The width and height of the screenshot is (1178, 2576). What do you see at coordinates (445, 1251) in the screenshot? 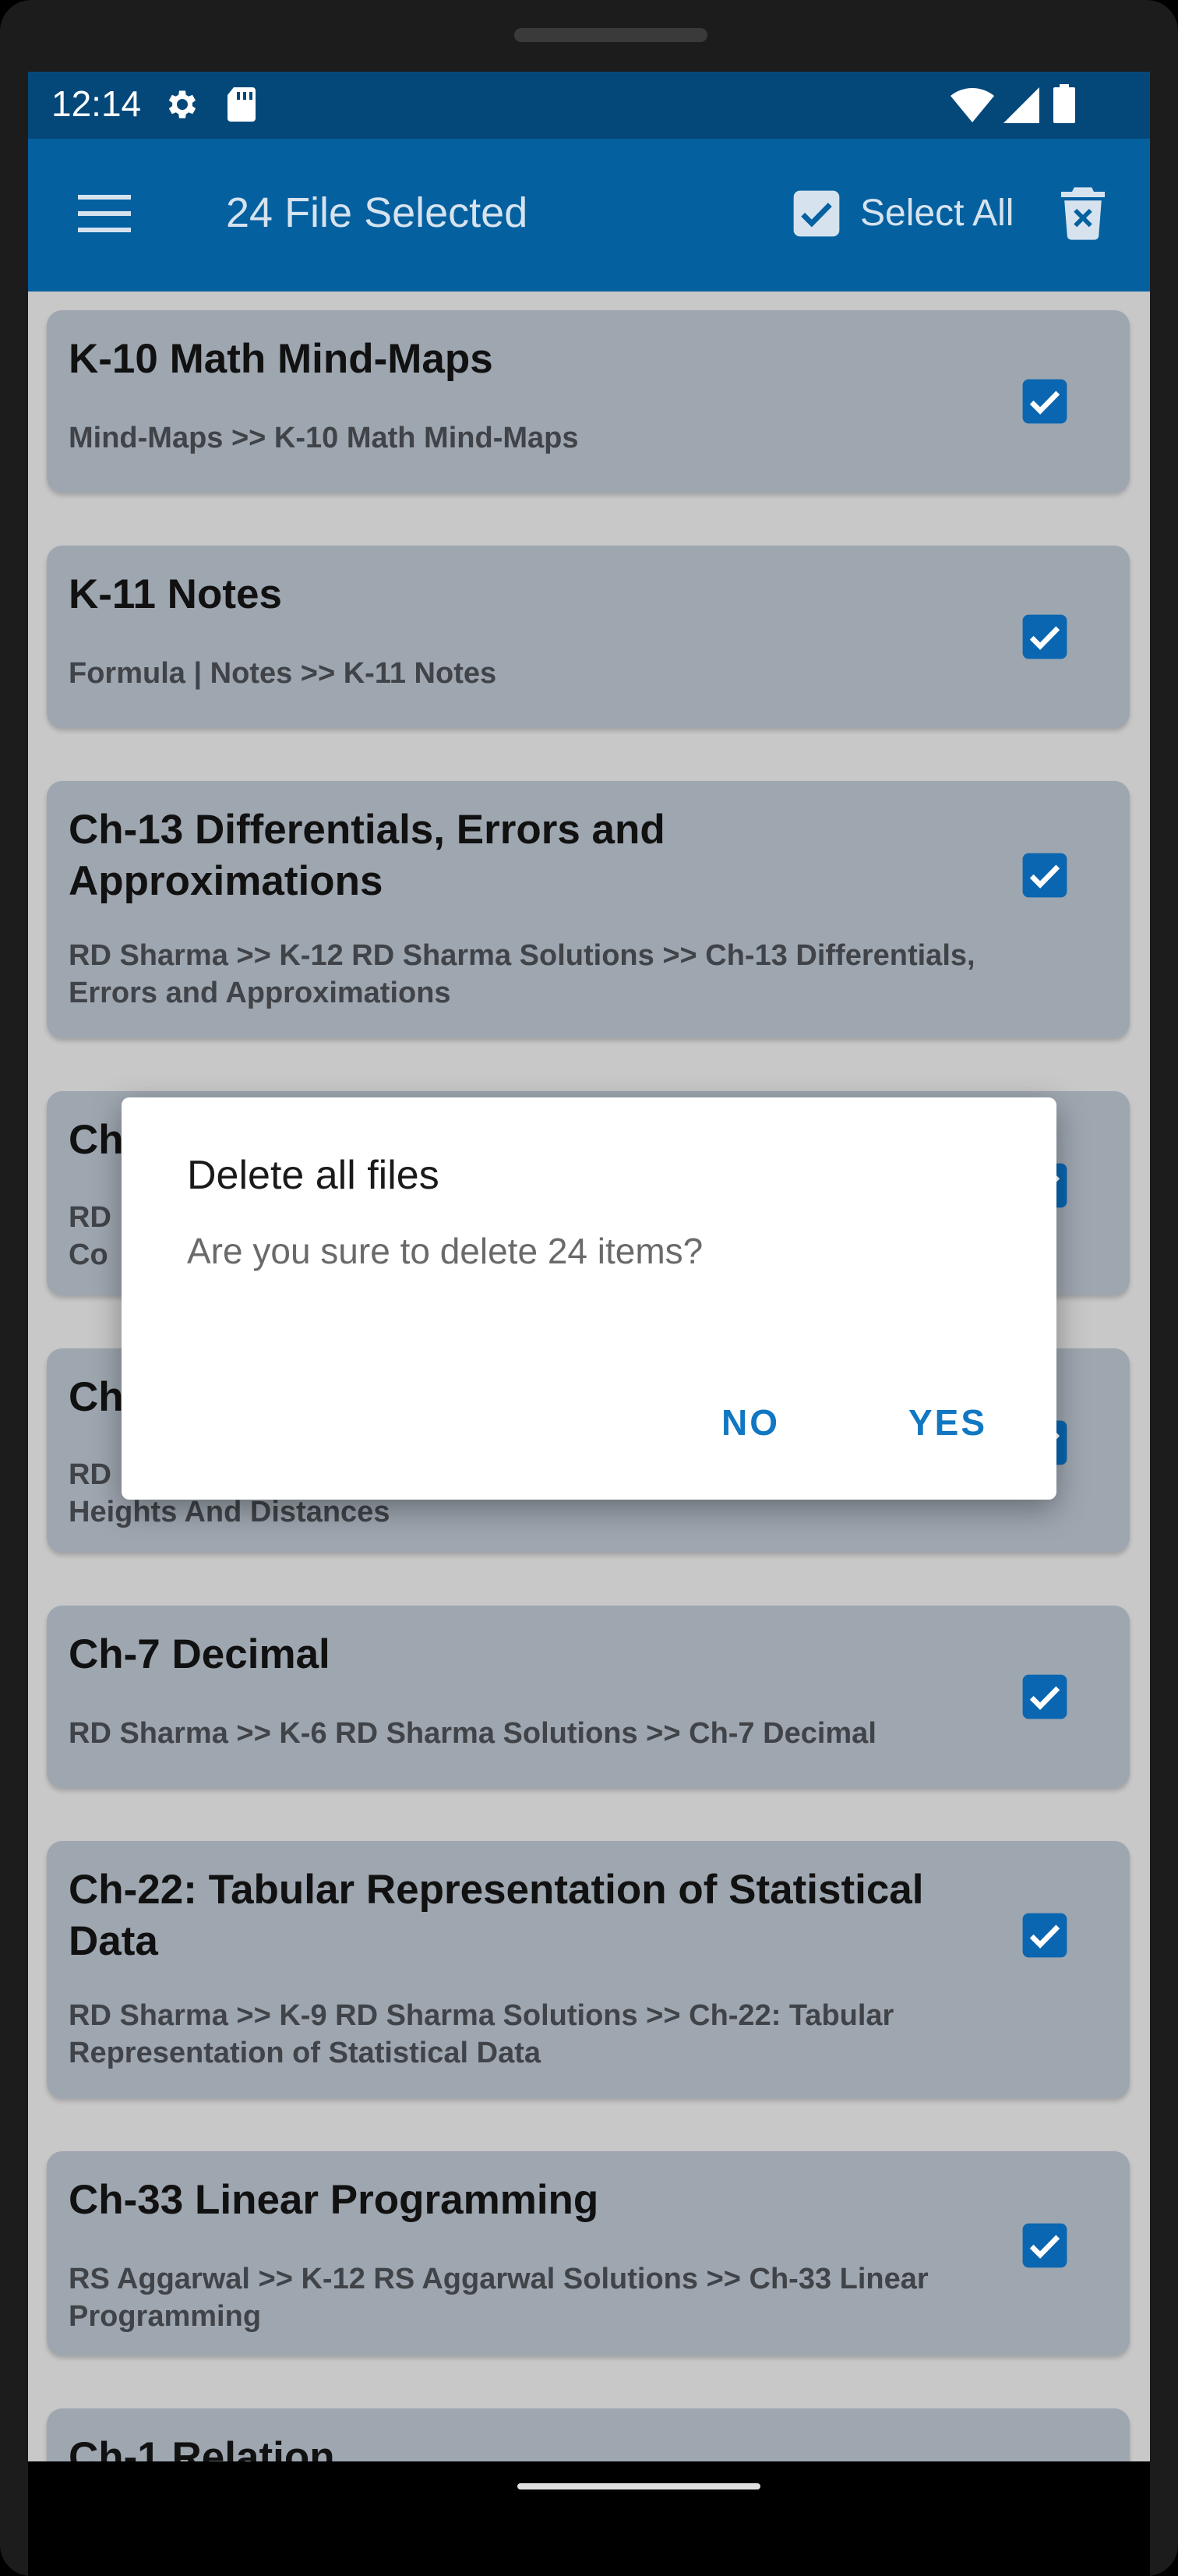
I see `dialog-message: Are you sure to delete 24 items?` at bounding box center [445, 1251].